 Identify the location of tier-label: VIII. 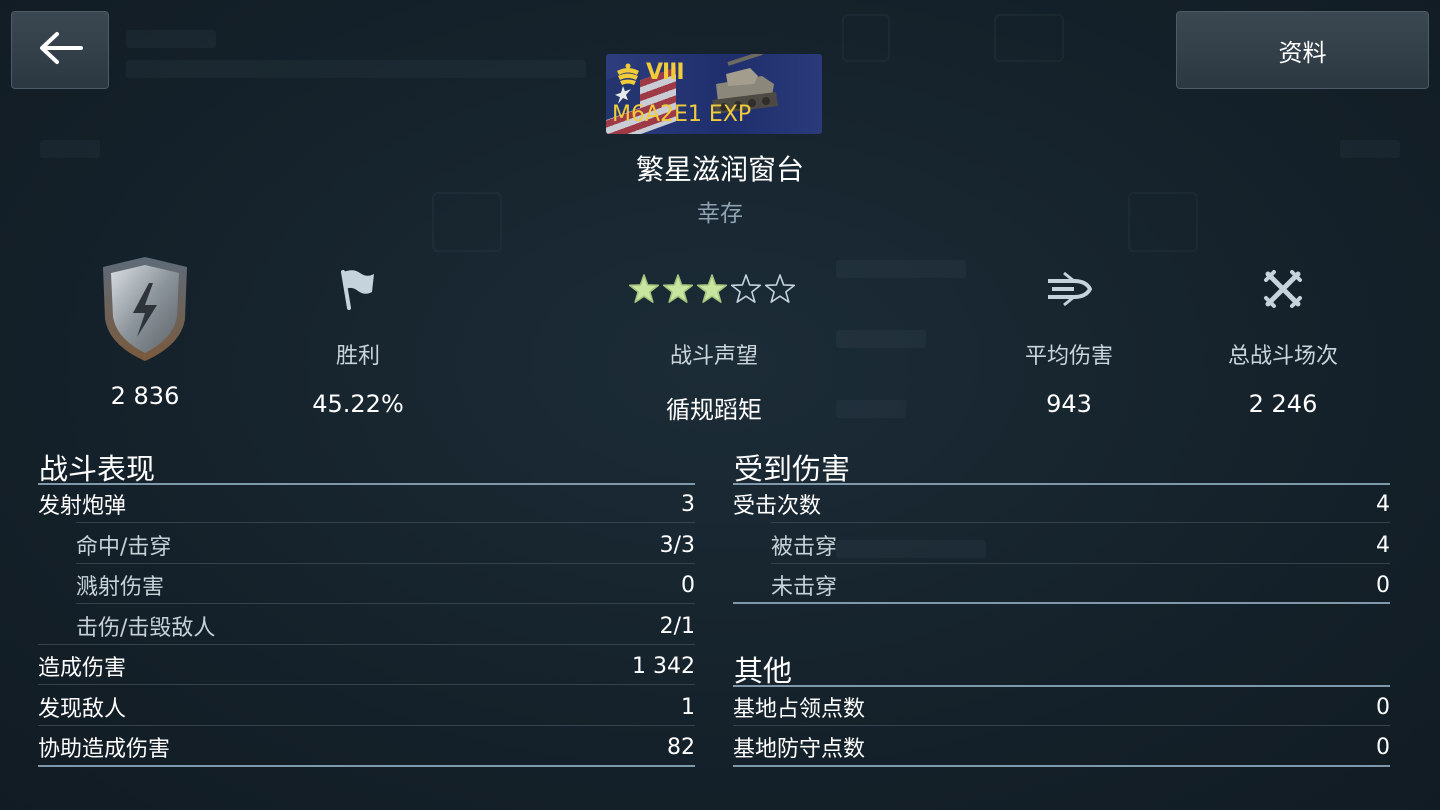
(665, 72).